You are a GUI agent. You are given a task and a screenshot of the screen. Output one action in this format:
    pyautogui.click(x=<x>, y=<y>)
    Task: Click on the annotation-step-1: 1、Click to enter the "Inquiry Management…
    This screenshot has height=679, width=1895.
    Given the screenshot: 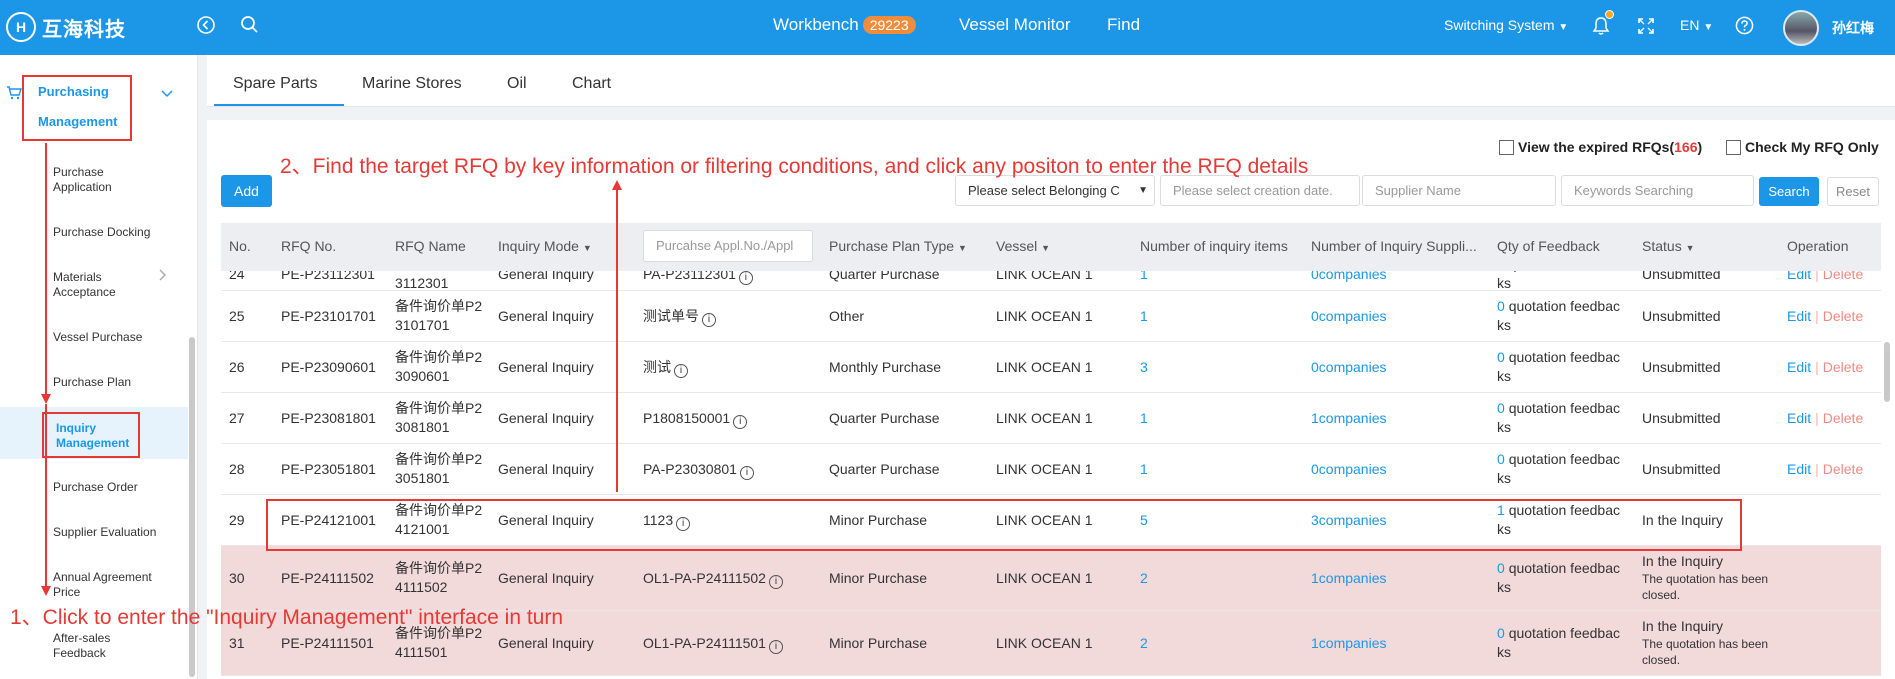 What is the action you would take?
    pyautogui.click(x=287, y=617)
    